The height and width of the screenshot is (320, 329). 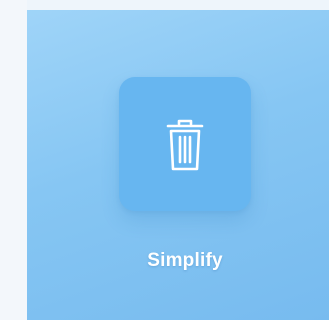 I want to click on trash-icon, so click(x=185, y=145).